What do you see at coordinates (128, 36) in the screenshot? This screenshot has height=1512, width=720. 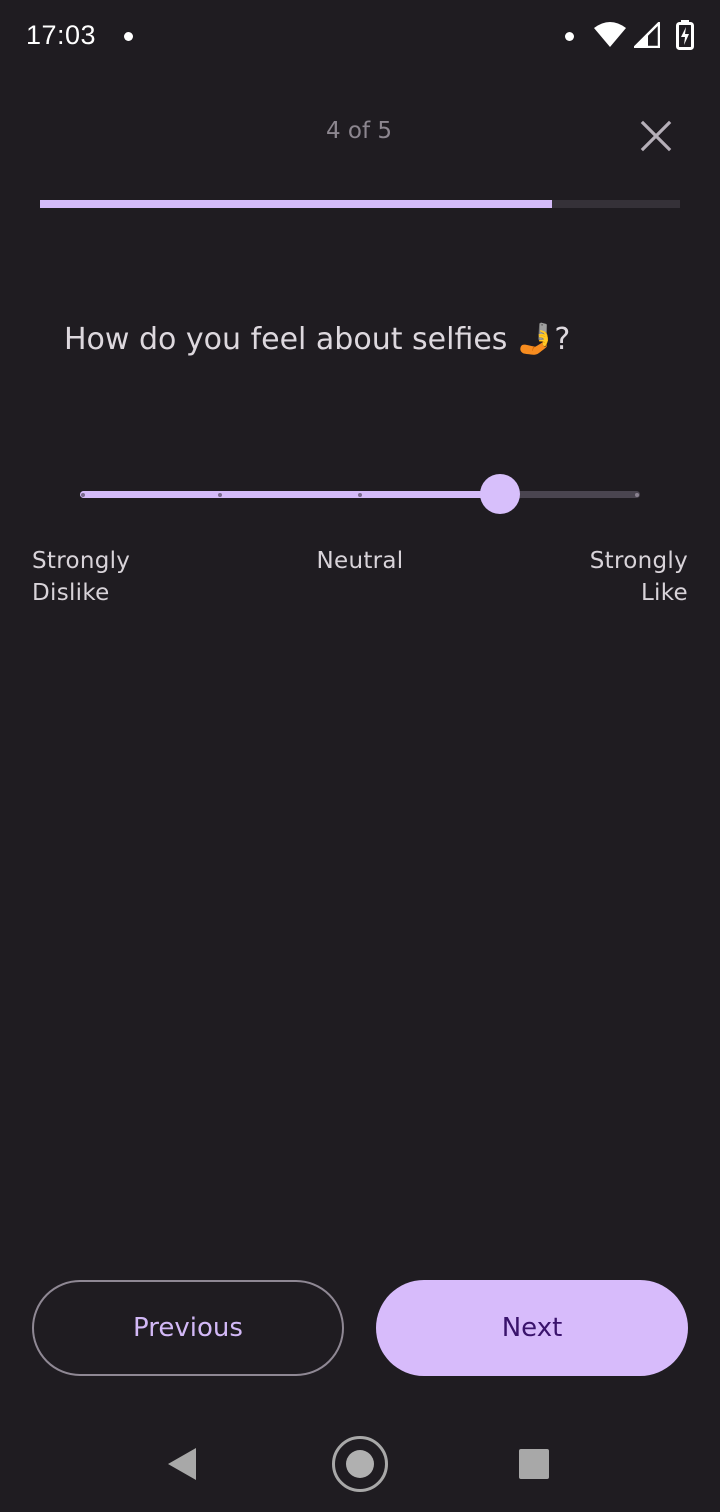 I see `notification-dot-icon` at bounding box center [128, 36].